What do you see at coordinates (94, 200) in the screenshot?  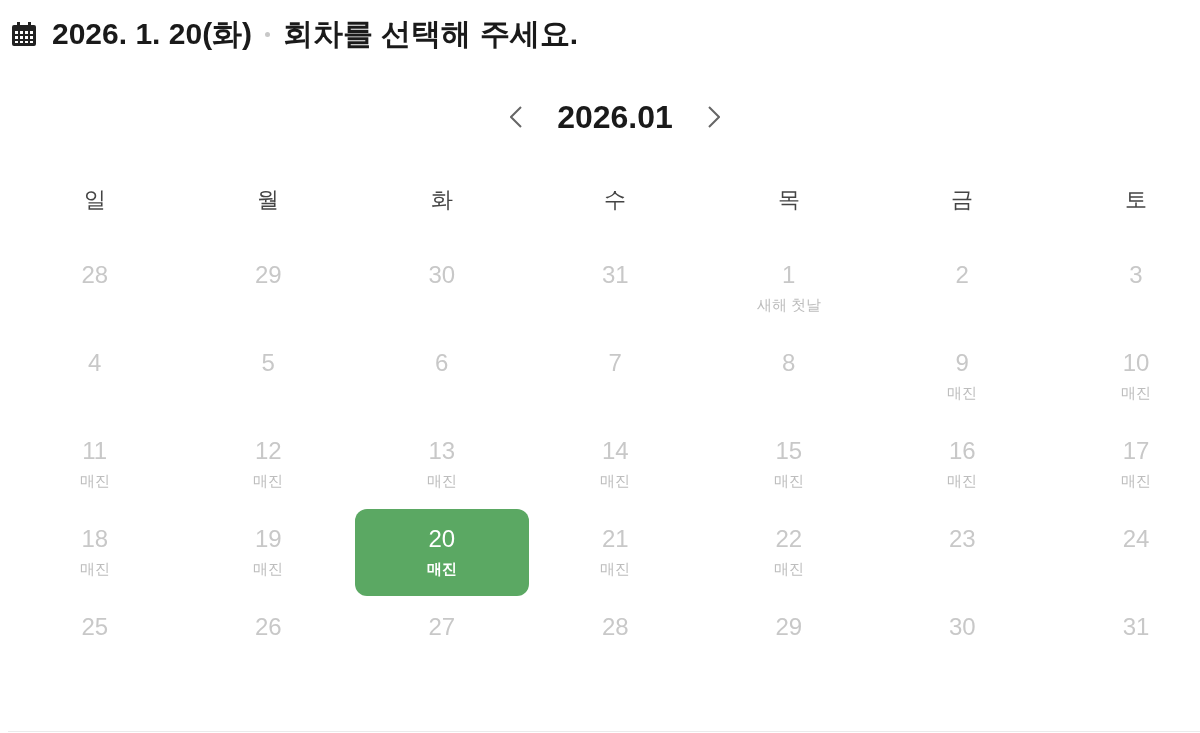 I see `weekday-label: 일` at bounding box center [94, 200].